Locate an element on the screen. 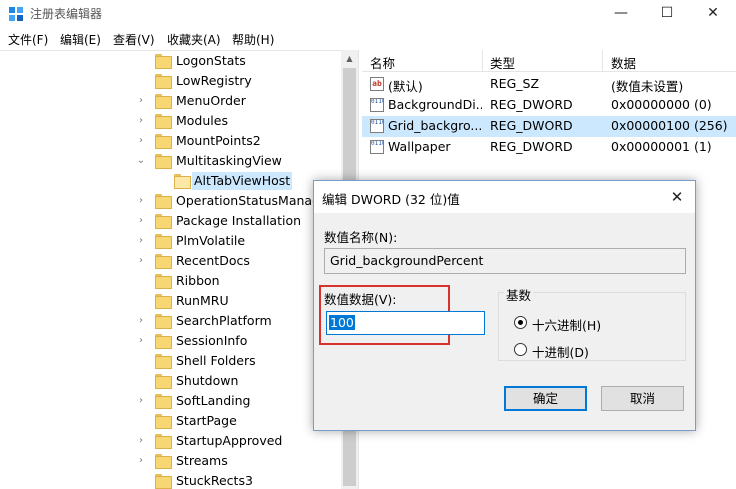 Image resolution: width=736 pixels, height=489 pixels. tree-item: Ribbon is located at coordinates (170, 281).